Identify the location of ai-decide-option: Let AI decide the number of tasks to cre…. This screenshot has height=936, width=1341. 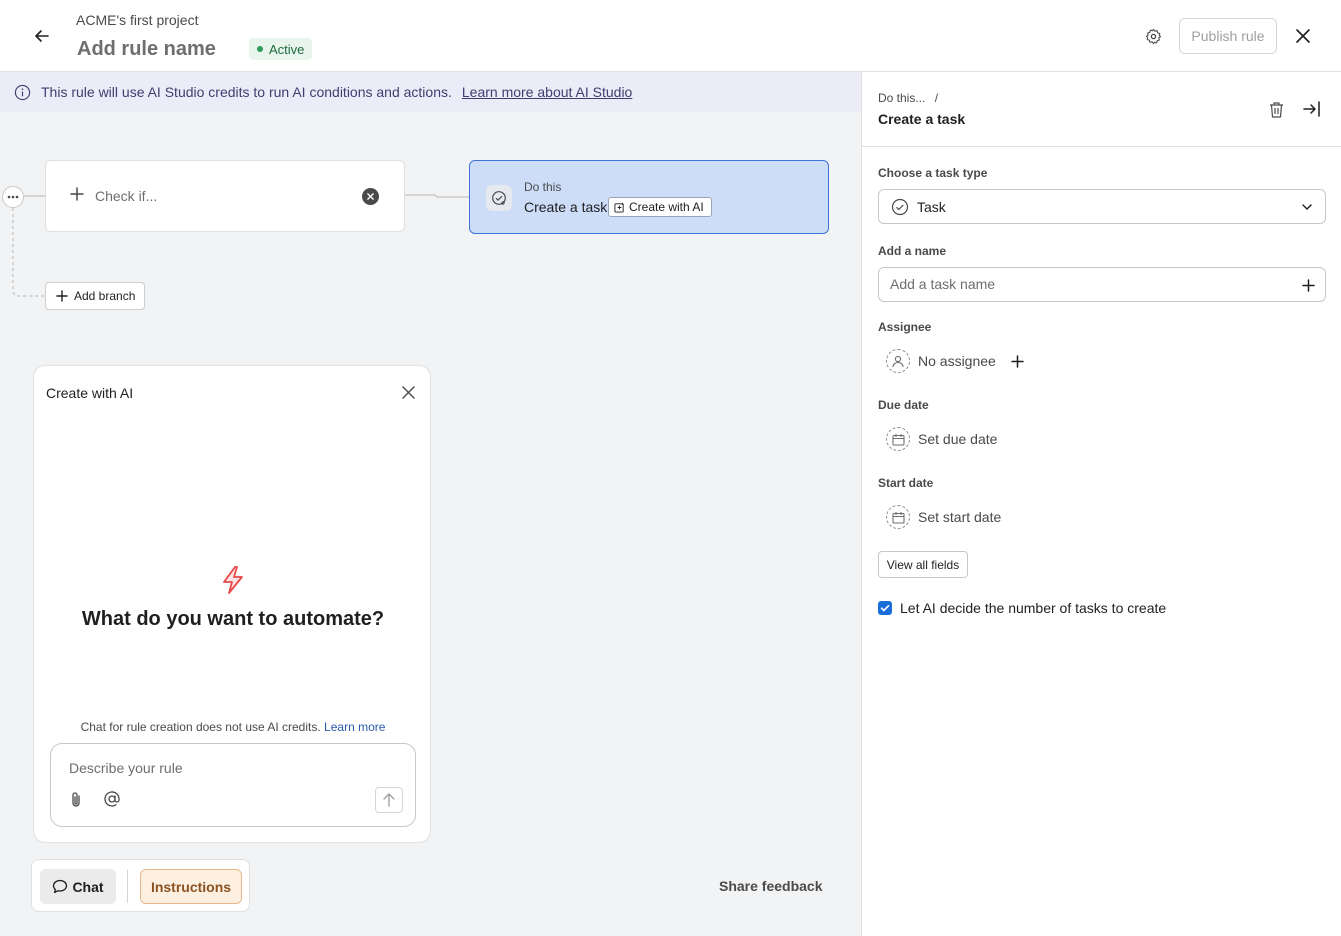
(1022, 608).